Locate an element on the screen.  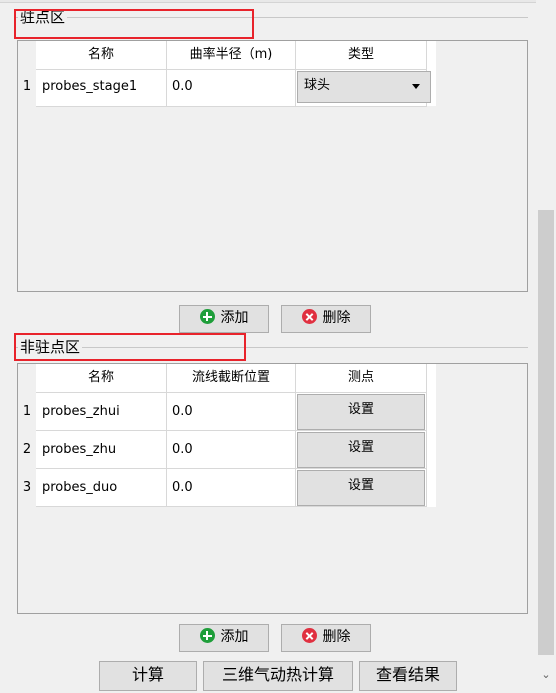
caret-down-icon is located at coordinates (416, 86).